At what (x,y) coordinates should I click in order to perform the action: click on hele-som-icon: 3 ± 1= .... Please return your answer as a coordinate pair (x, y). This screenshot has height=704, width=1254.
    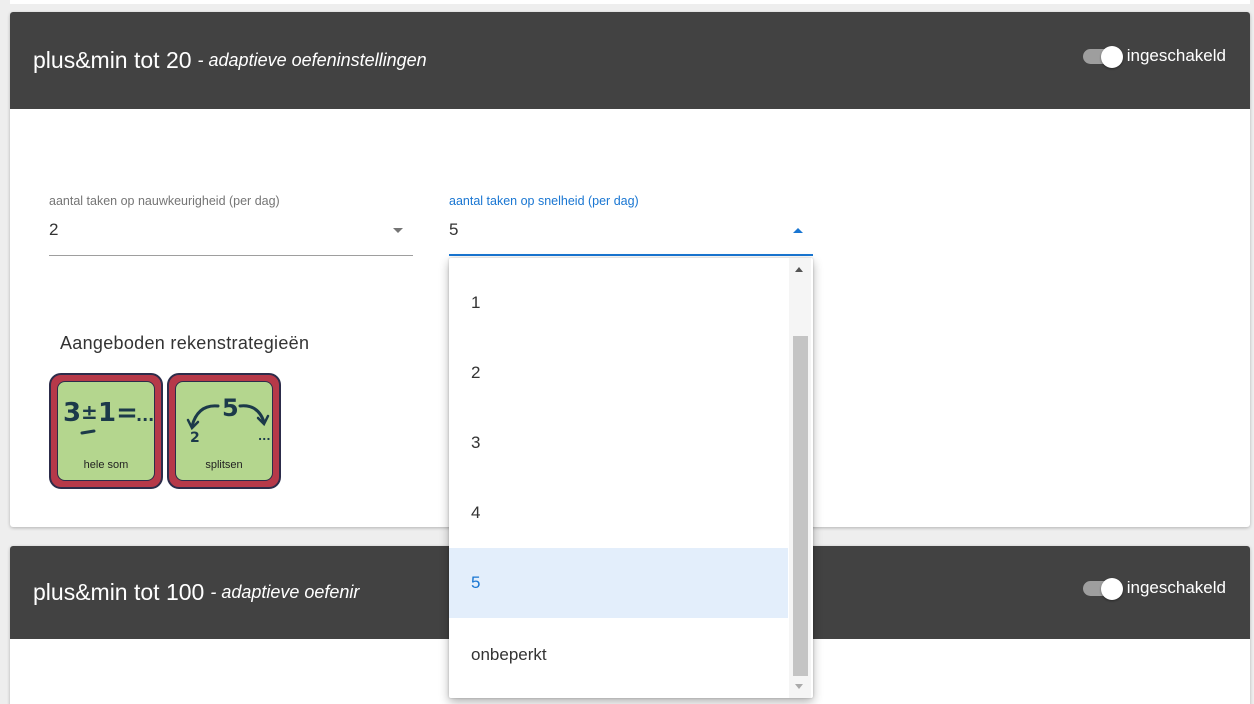
    Looking at the image, I should click on (108, 416).